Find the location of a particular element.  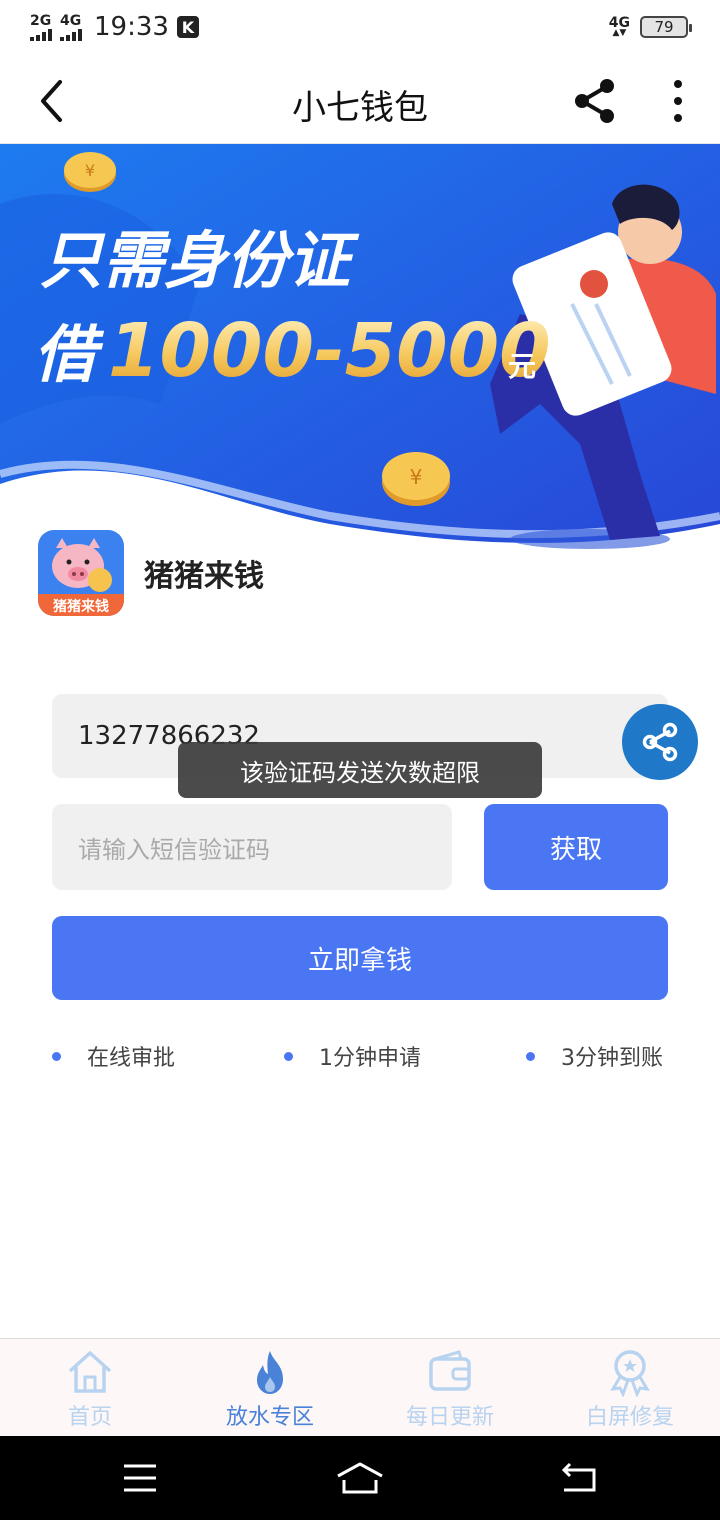

app-name: 猪猪来钱 is located at coordinates (204, 576).